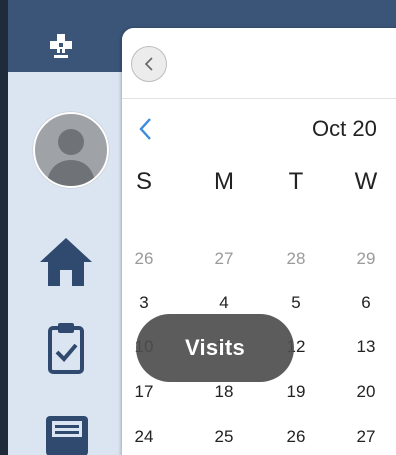 Image resolution: width=396 pixels, height=455 pixels. I want to click on avatar, so click(71, 150).